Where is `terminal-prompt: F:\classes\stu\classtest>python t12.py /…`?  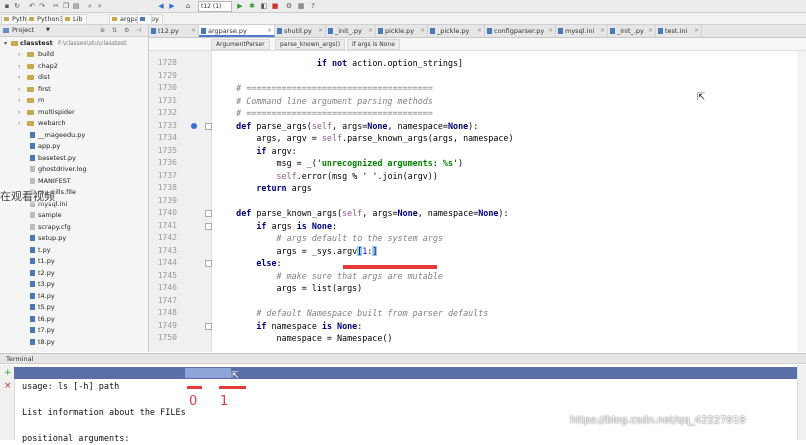 terminal-prompt: F:\classes\stu\classtest>python t12.py /… is located at coordinates (137, 378).